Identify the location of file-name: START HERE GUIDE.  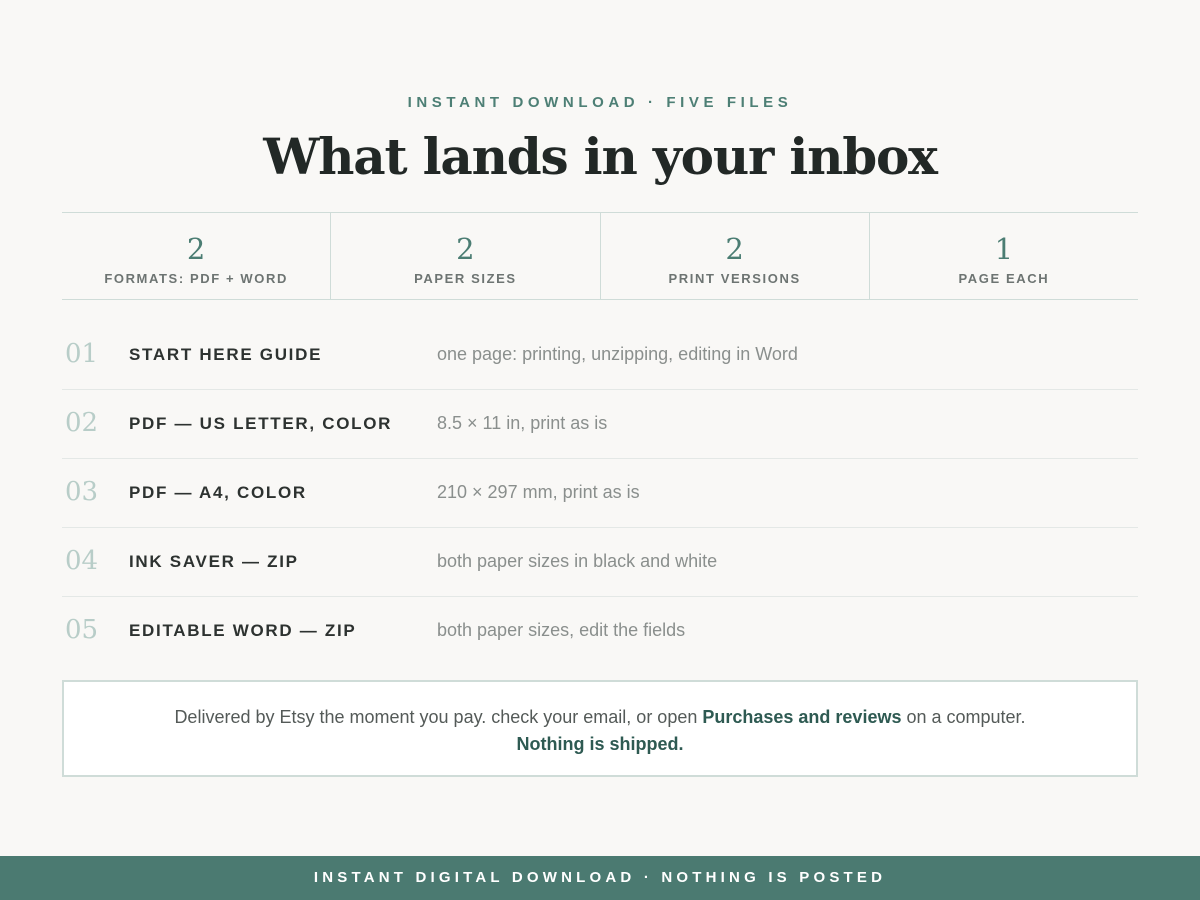
(226, 354).